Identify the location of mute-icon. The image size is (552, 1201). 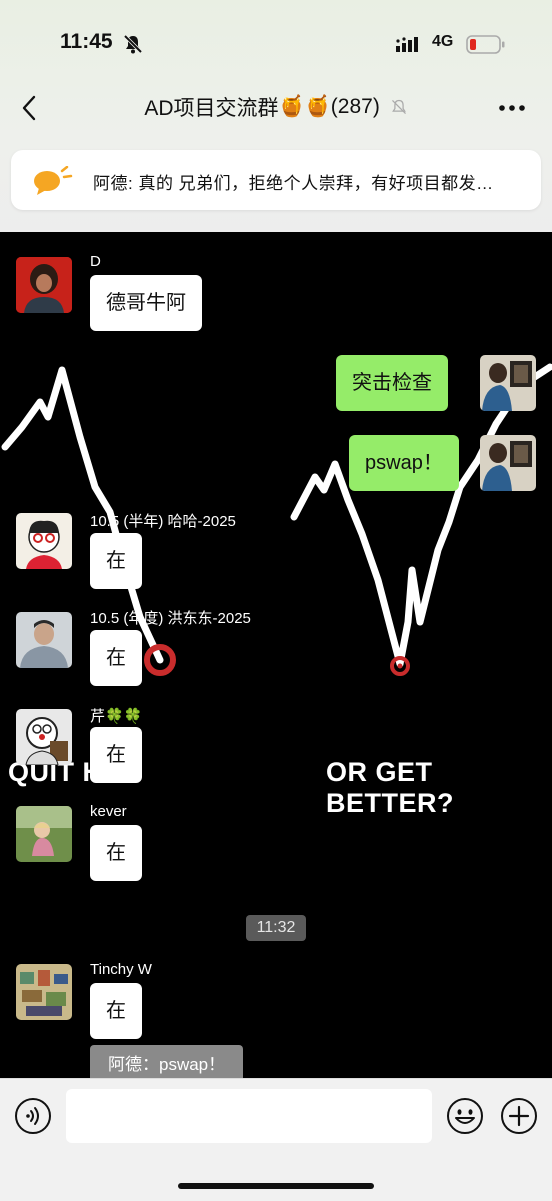
(398, 106).